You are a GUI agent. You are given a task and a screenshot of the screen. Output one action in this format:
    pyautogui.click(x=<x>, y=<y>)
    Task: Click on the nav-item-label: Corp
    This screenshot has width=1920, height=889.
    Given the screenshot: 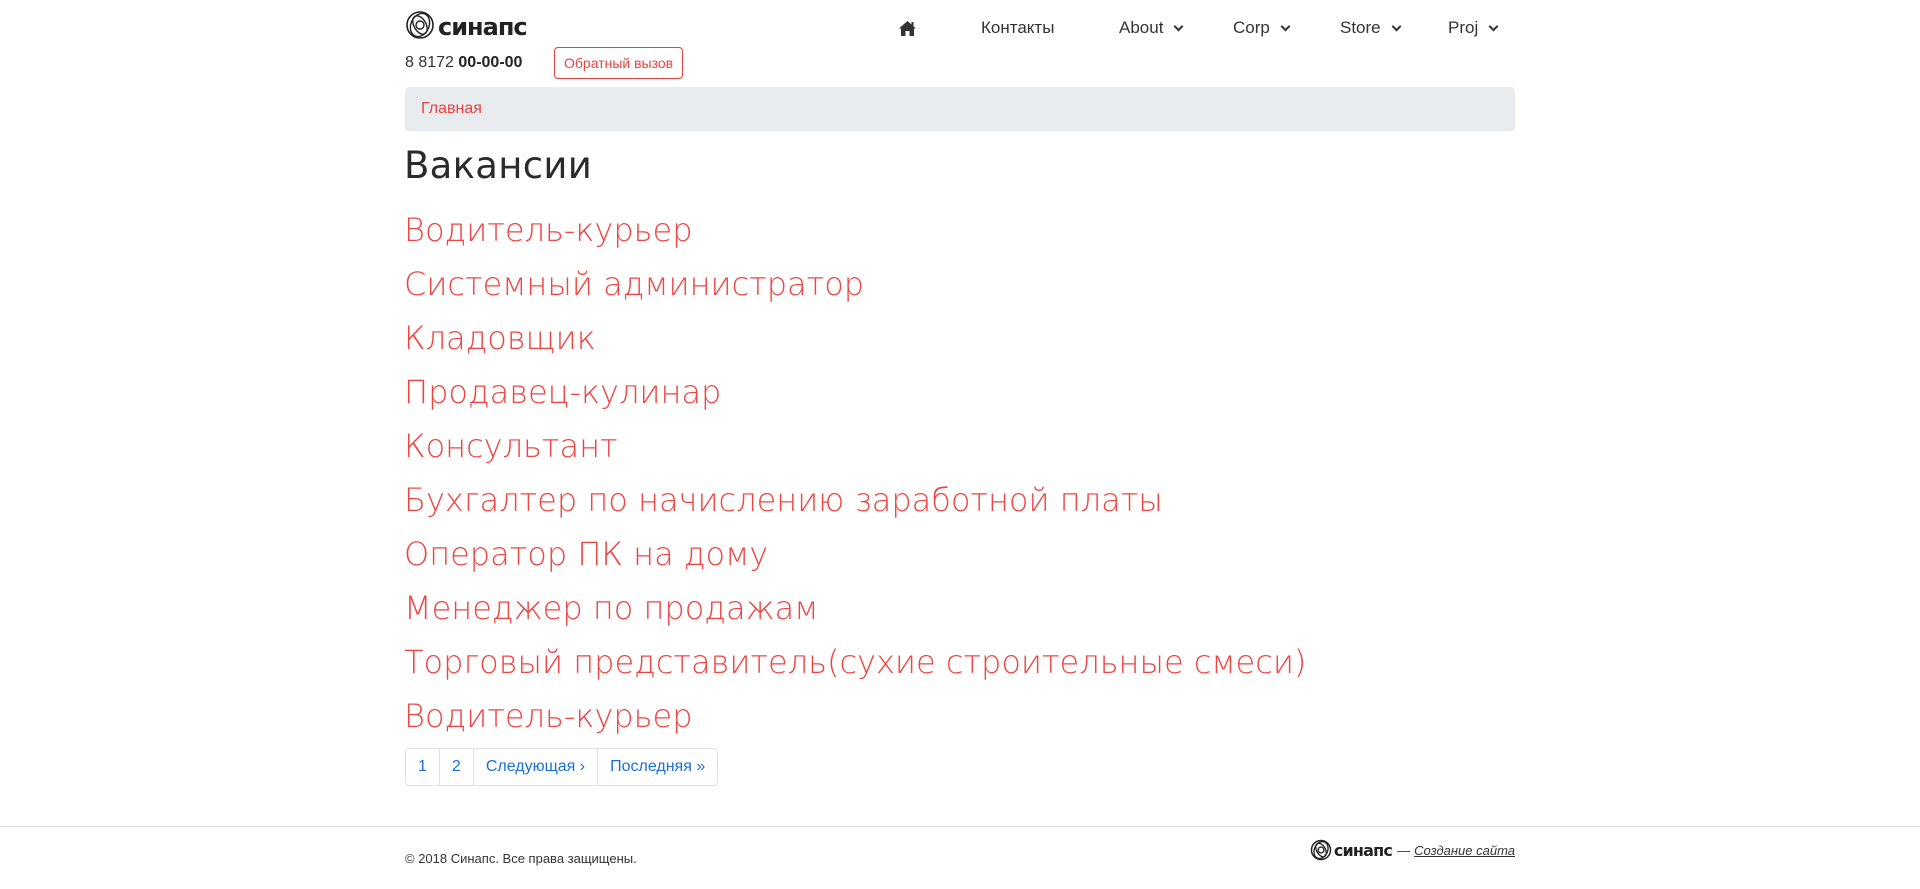 What is the action you would take?
    pyautogui.click(x=1251, y=27)
    